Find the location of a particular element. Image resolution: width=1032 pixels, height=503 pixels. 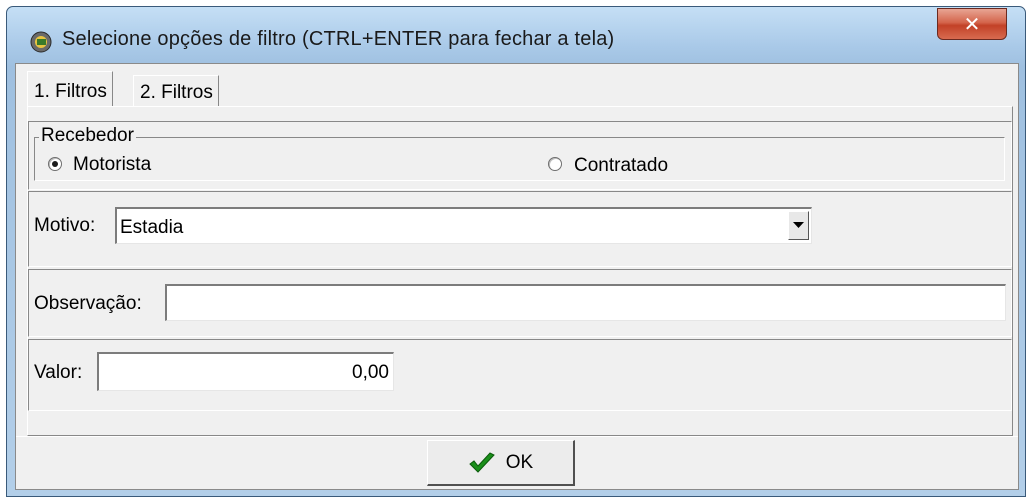

recebedor-panel: Recebedor Motorista Contratado is located at coordinates (520, 155).